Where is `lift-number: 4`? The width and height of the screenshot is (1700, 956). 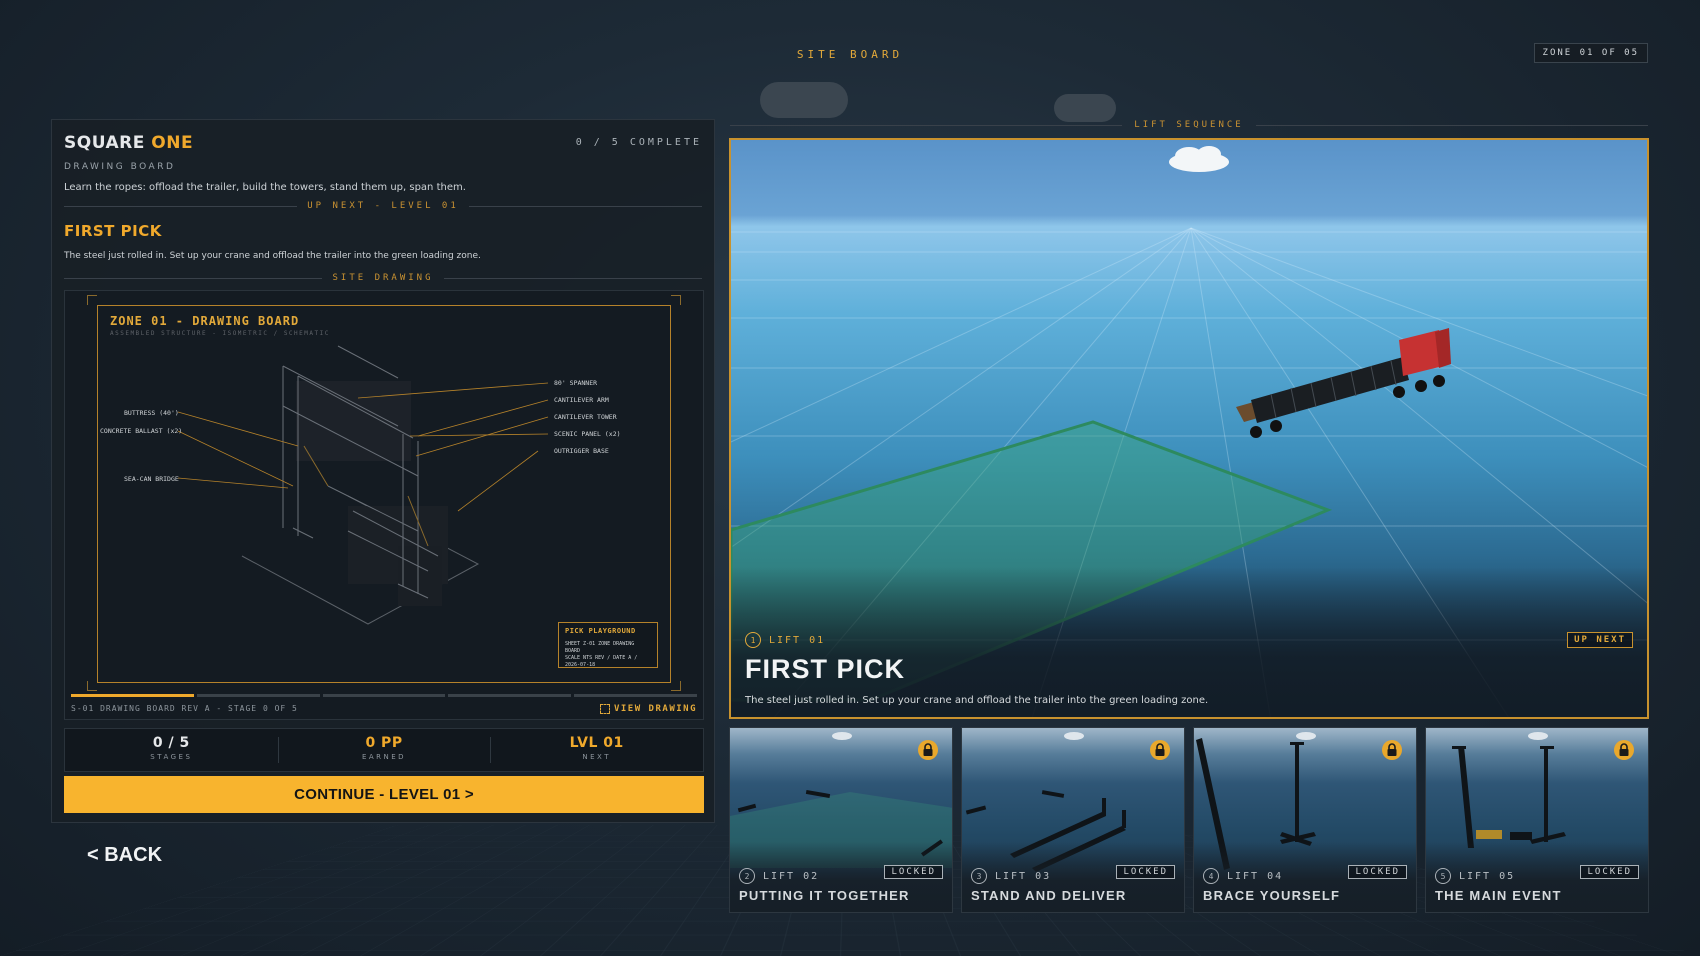
lift-number: 4 is located at coordinates (1211, 876).